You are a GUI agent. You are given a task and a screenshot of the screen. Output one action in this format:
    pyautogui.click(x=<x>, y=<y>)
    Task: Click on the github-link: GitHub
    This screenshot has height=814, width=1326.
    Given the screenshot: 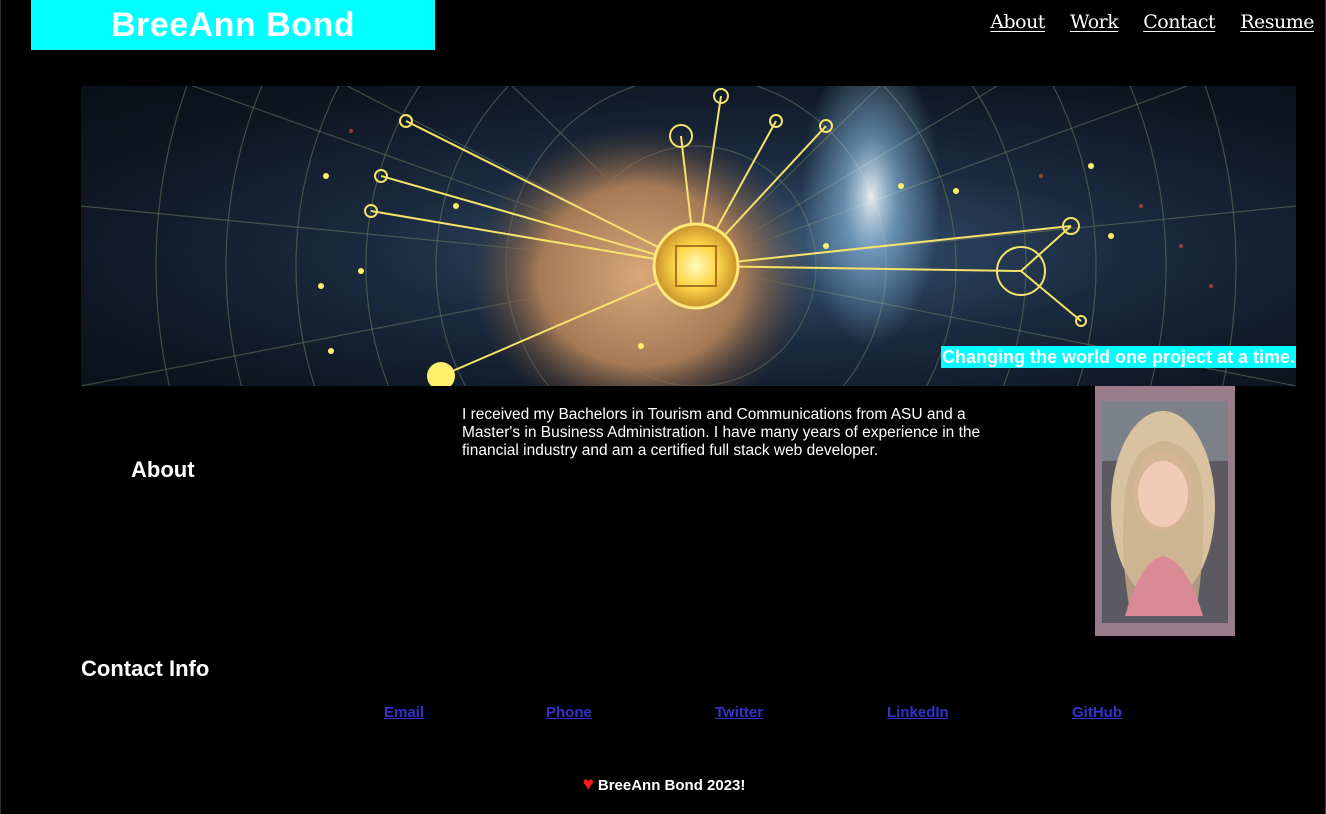 What is the action you would take?
    pyautogui.click(x=1097, y=712)
    